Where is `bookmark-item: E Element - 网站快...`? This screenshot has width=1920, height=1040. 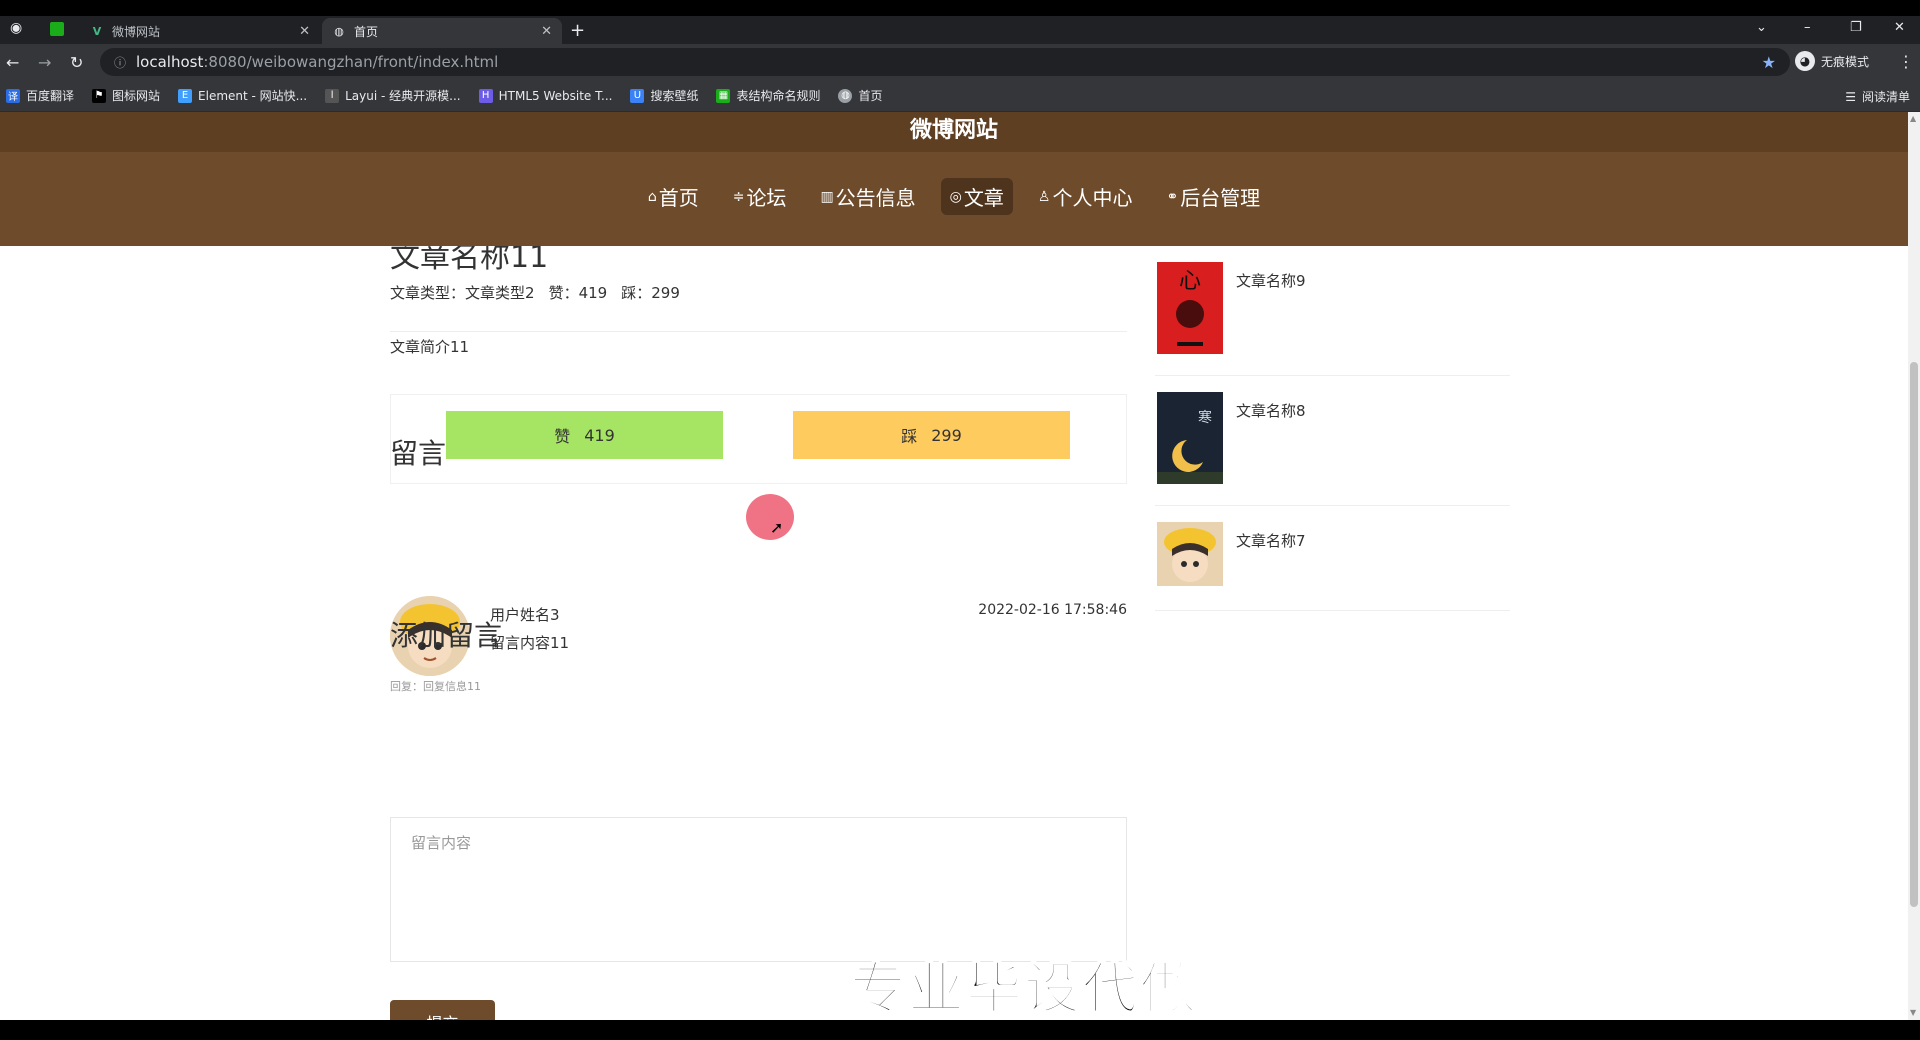 bookmark-item: E Element - 网站快... is located at coordinates (242, 95).